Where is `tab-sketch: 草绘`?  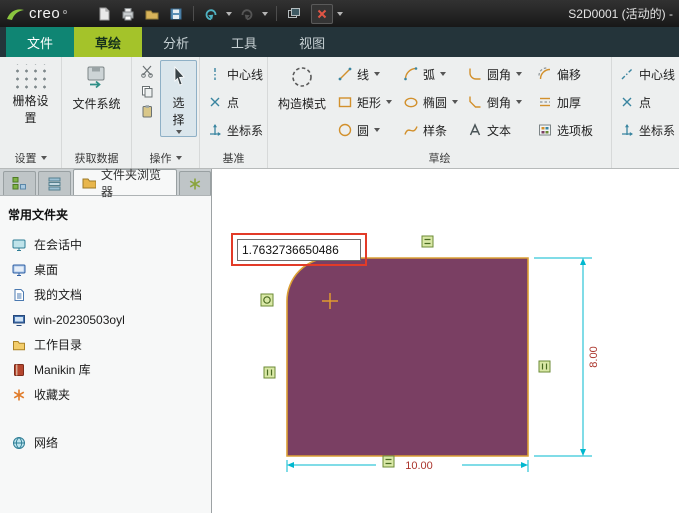 tab-sketch: 草绘 is located at coordinates (108, 42).